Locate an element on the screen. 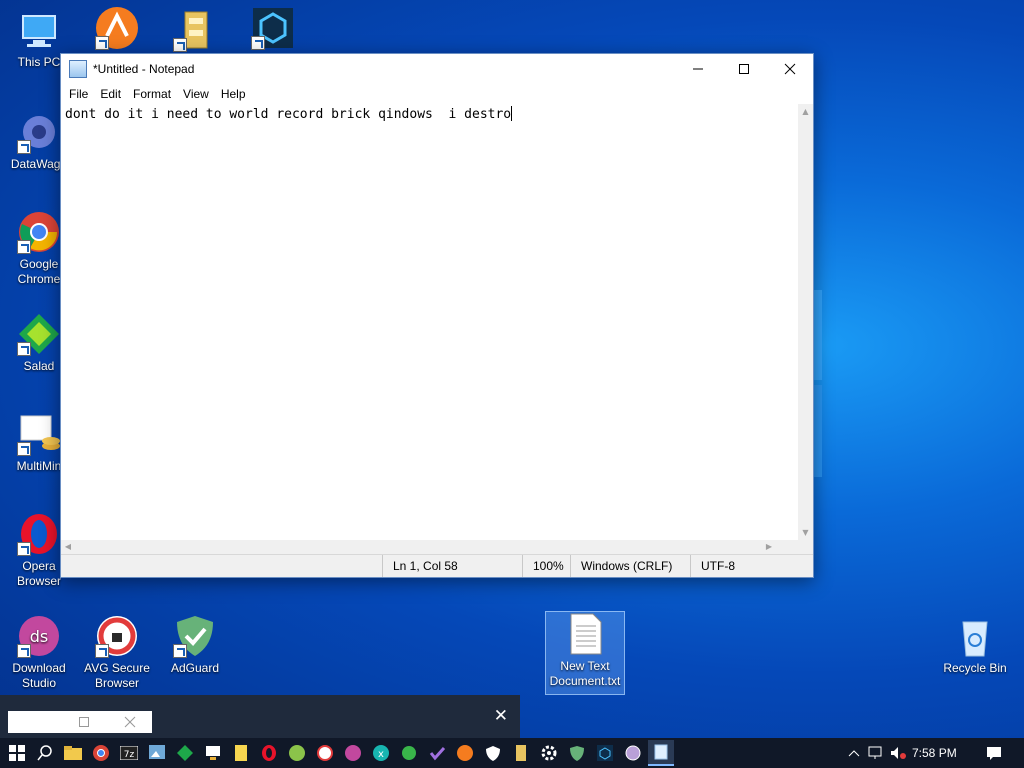 This screenshot has width=1024, height=768. menu-format: Format is located at coordinates (152, 94).